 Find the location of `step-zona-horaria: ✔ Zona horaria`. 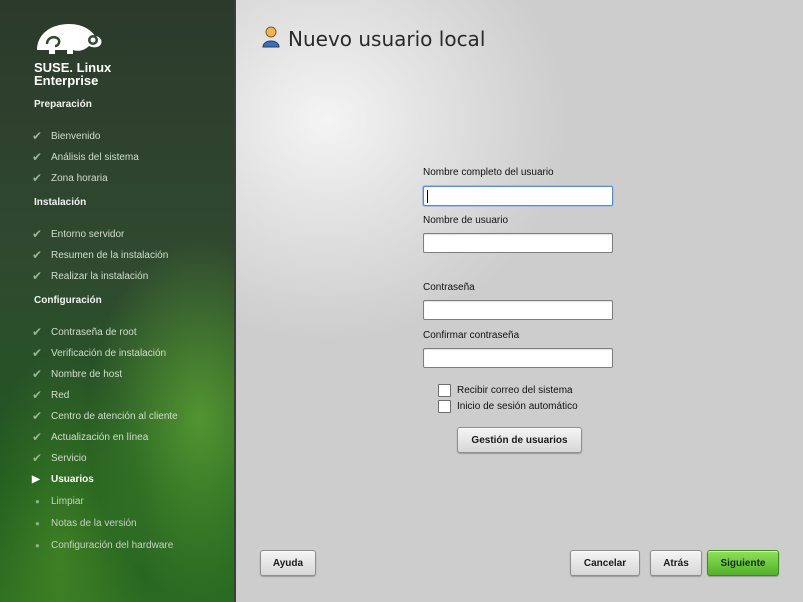

step-zona-horaria: ✔ Zona horaria is located at coordinates (70, 178).